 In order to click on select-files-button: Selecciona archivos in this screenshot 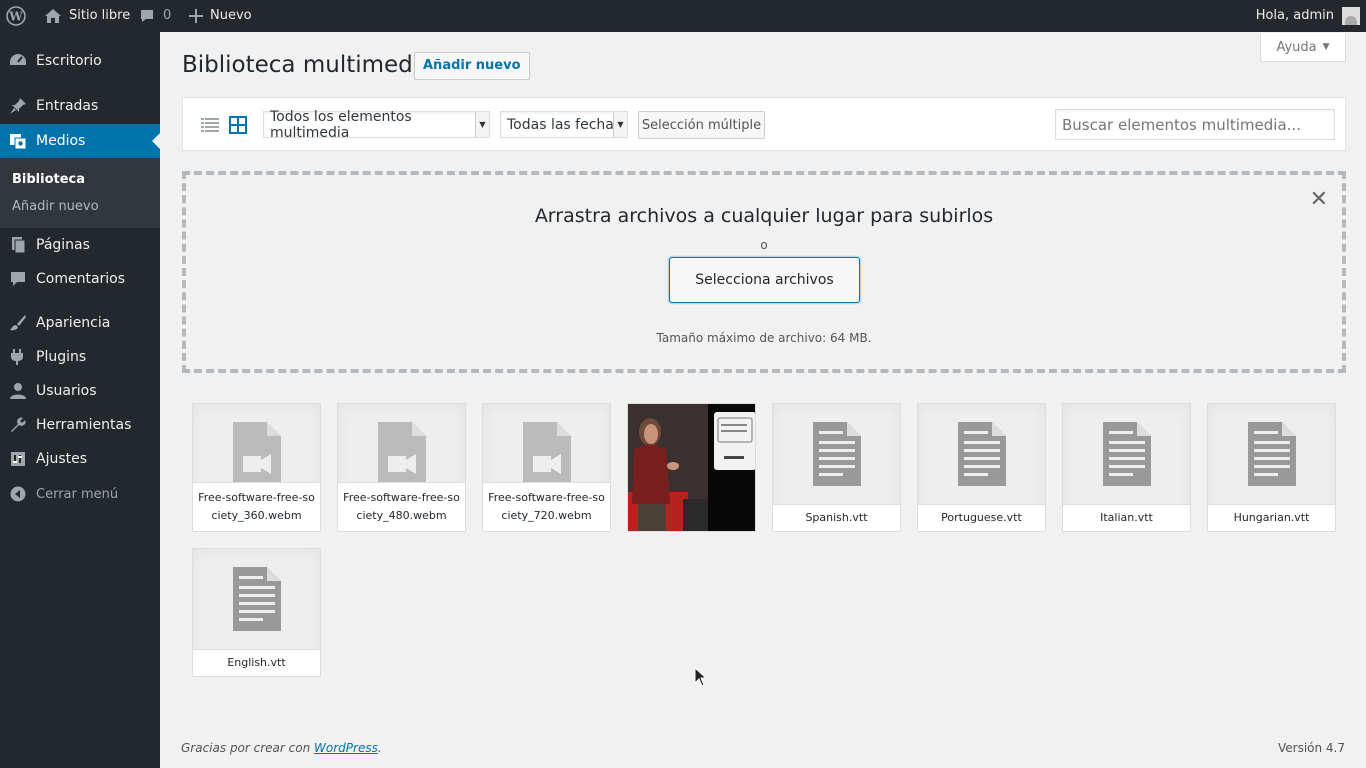, I will do `click(764, 280)`.